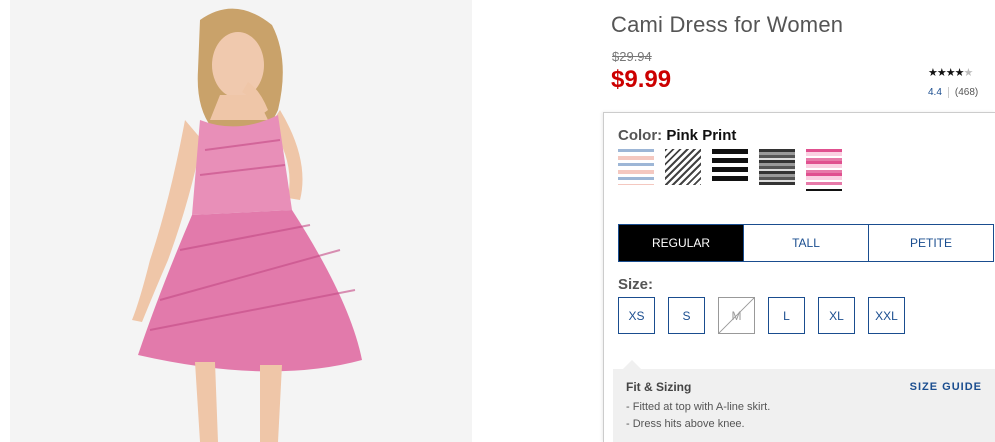 Image resolution: width=995 pixels, height=442 pixels. I want to click on sale-price: $9.99, so click(641, 79).